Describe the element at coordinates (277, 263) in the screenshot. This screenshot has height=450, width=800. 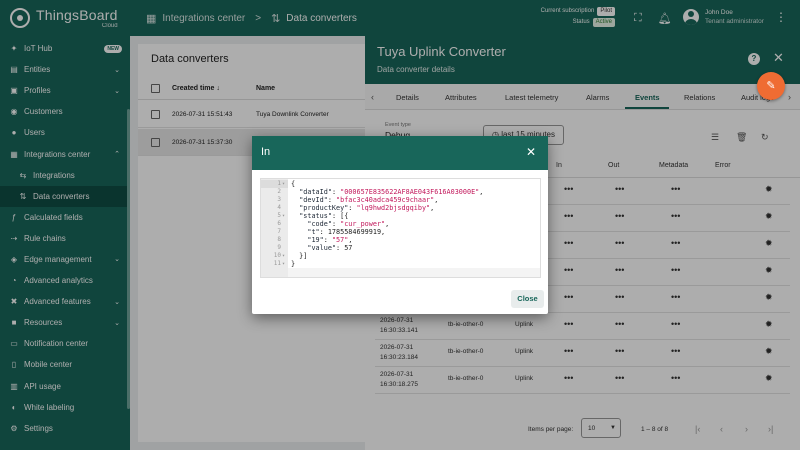
I see `line-number: 11` at that location.